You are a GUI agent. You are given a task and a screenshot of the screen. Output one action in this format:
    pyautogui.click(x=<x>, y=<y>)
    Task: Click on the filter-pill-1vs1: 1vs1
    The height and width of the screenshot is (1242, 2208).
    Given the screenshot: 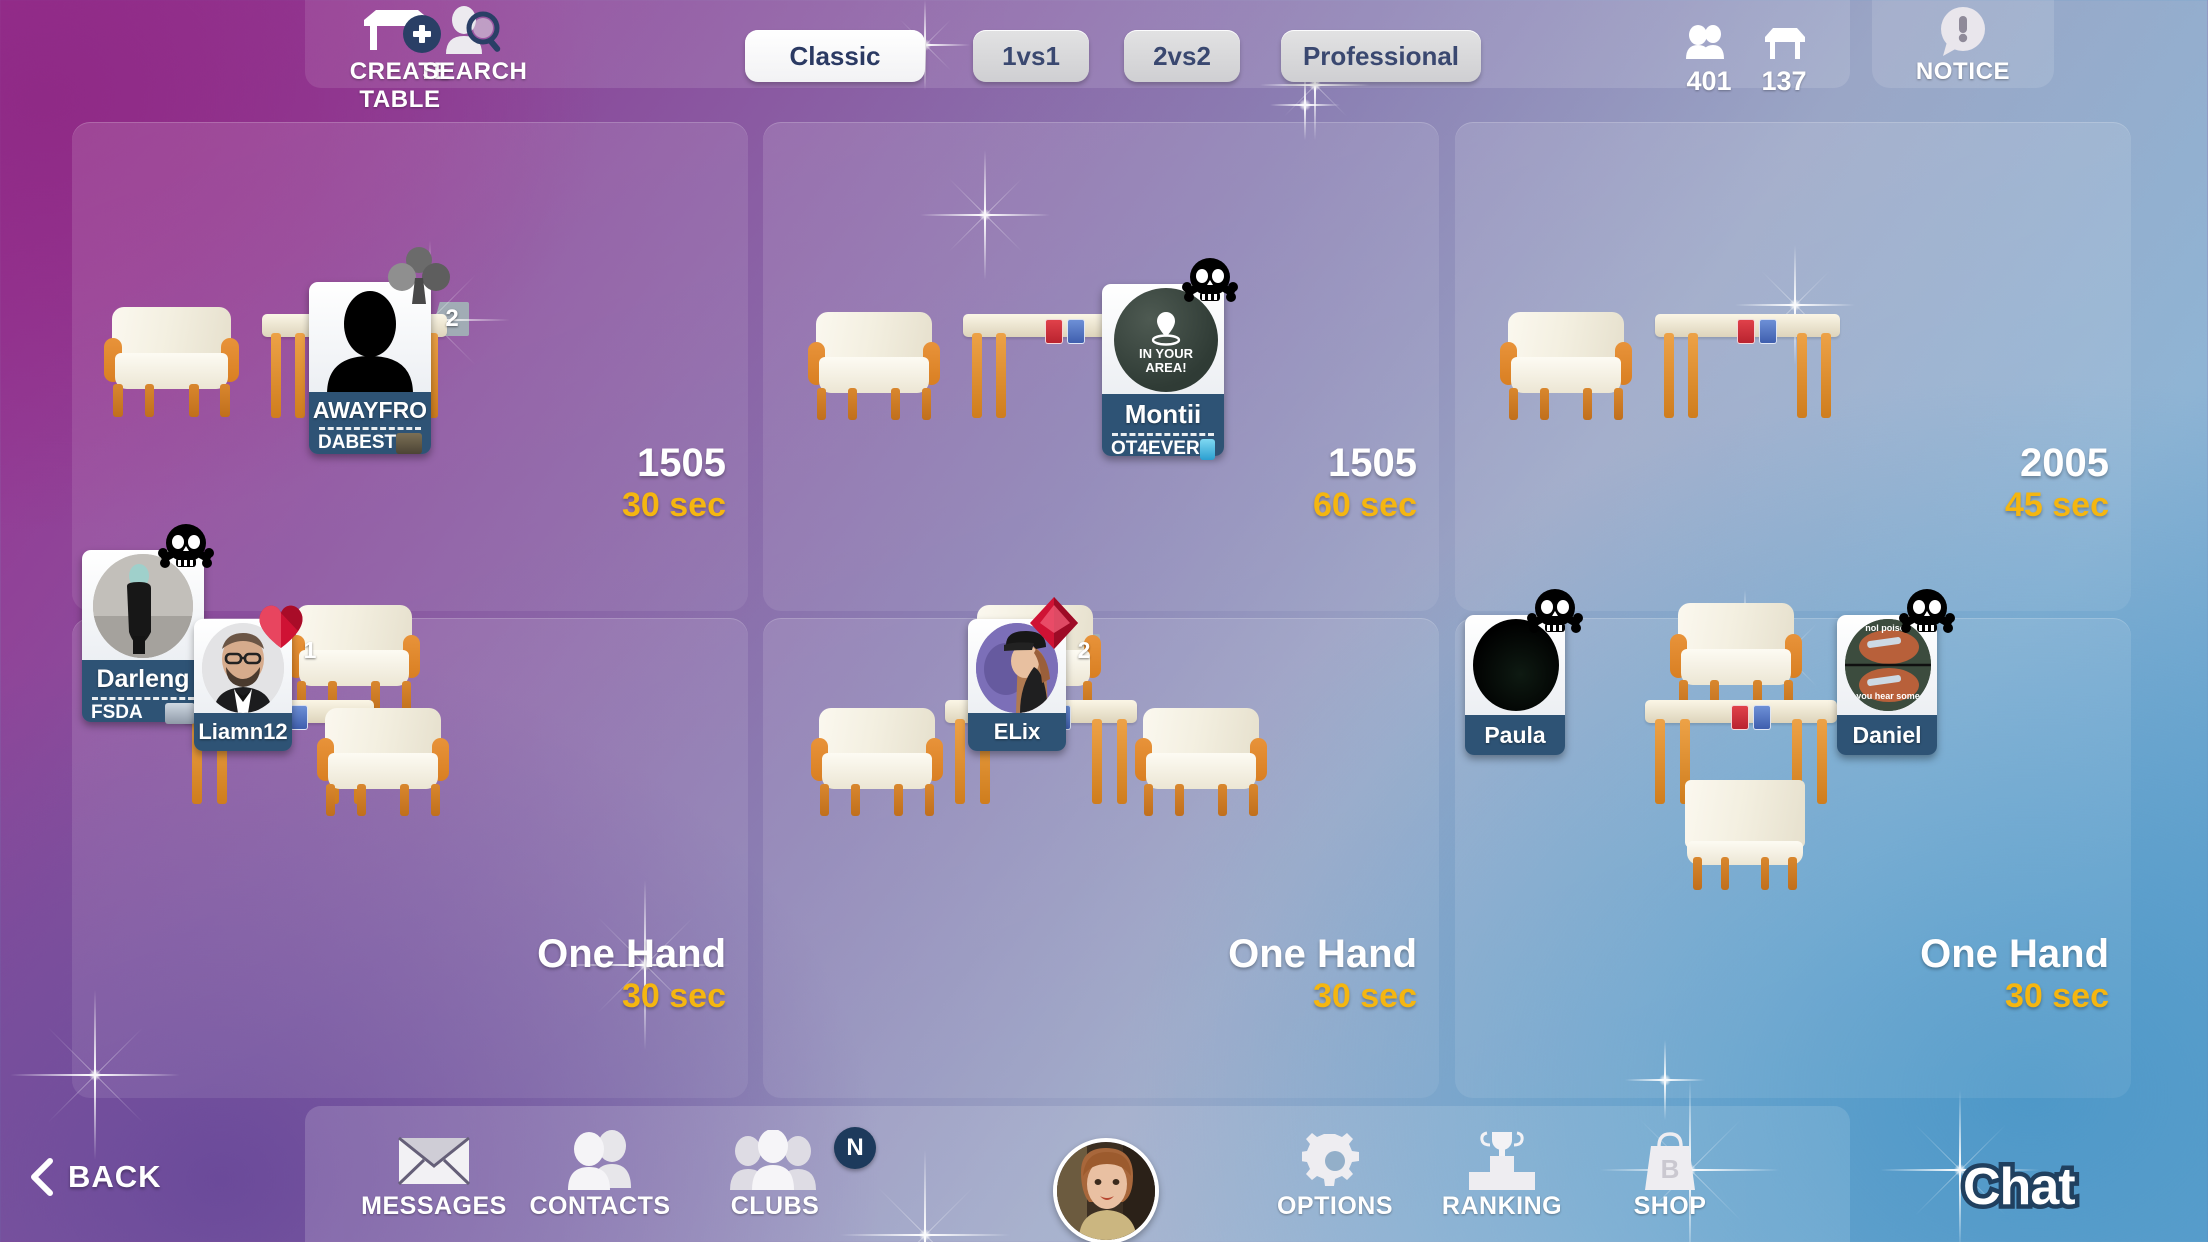 What is the action you would take?
    pyautogui.click(x=1031, y=56)
    